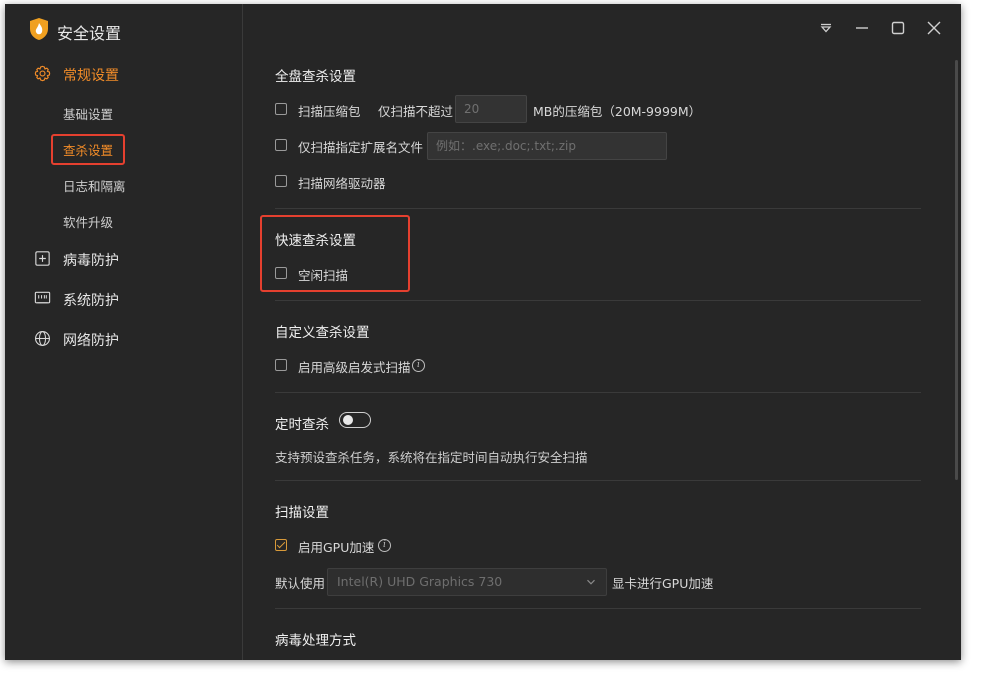 The height and width of the screenshot is (685, 985). Describe the element at coordinates (42, 297) in the screenshot. I see `monitor-icon` at that location.